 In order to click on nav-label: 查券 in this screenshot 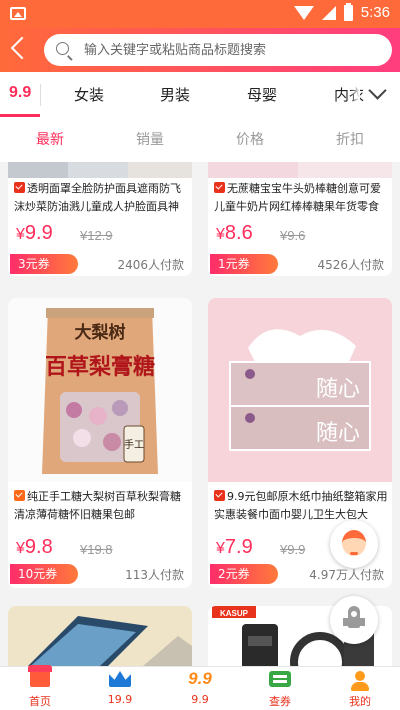, I will do `click(280, 701)`.